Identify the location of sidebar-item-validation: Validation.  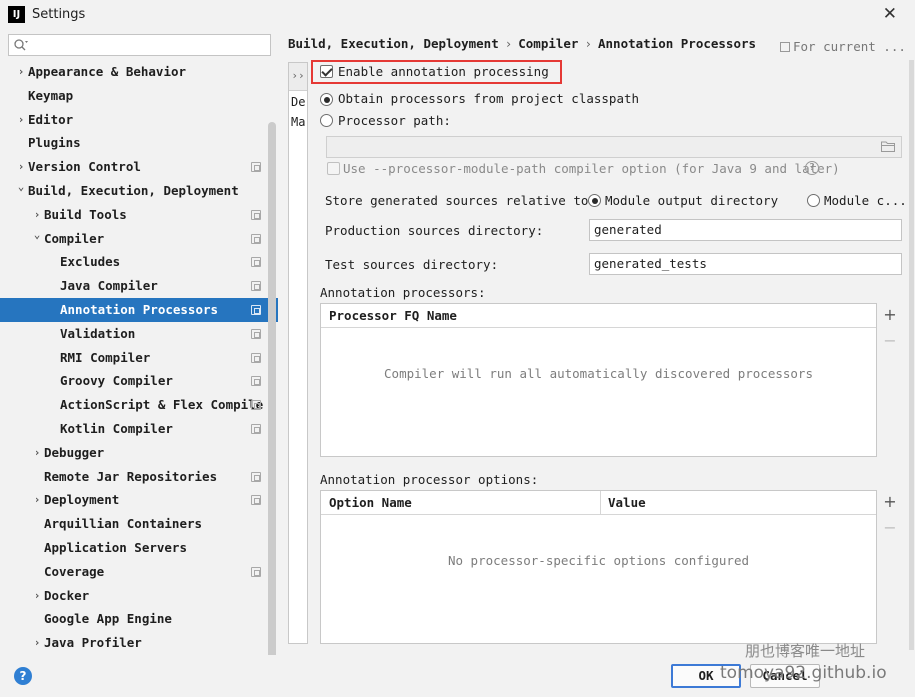
(139, 334).